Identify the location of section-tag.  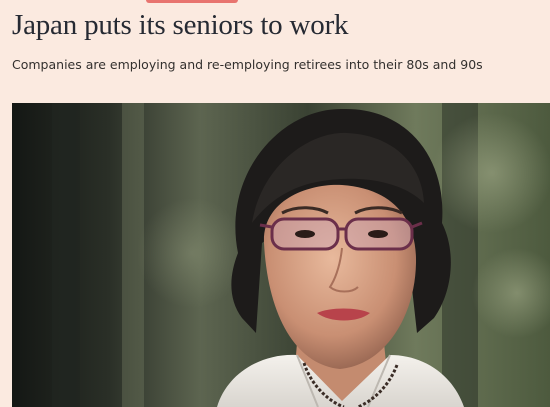
(192, 1).